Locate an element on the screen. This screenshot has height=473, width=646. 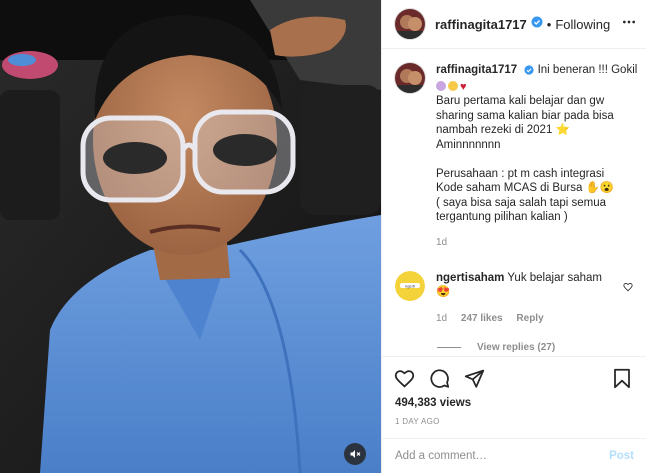
mute-button is located at coordinates (355, 454).